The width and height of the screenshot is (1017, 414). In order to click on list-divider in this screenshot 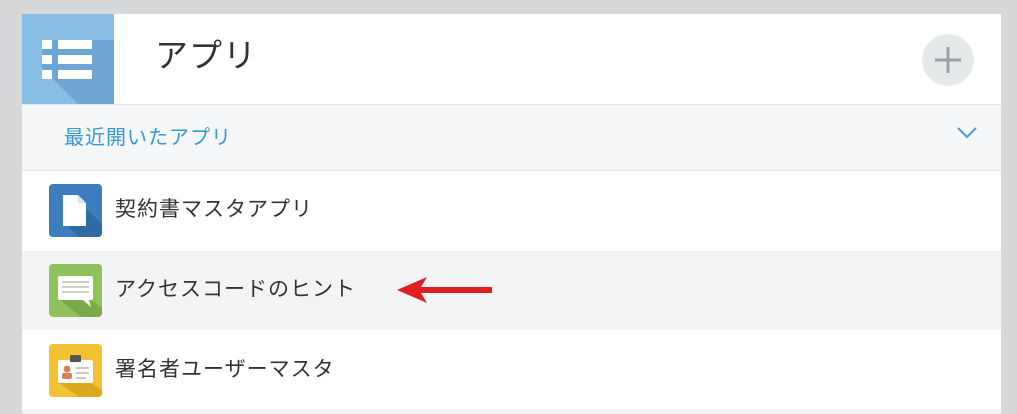, I will do `click(511, 411)`.